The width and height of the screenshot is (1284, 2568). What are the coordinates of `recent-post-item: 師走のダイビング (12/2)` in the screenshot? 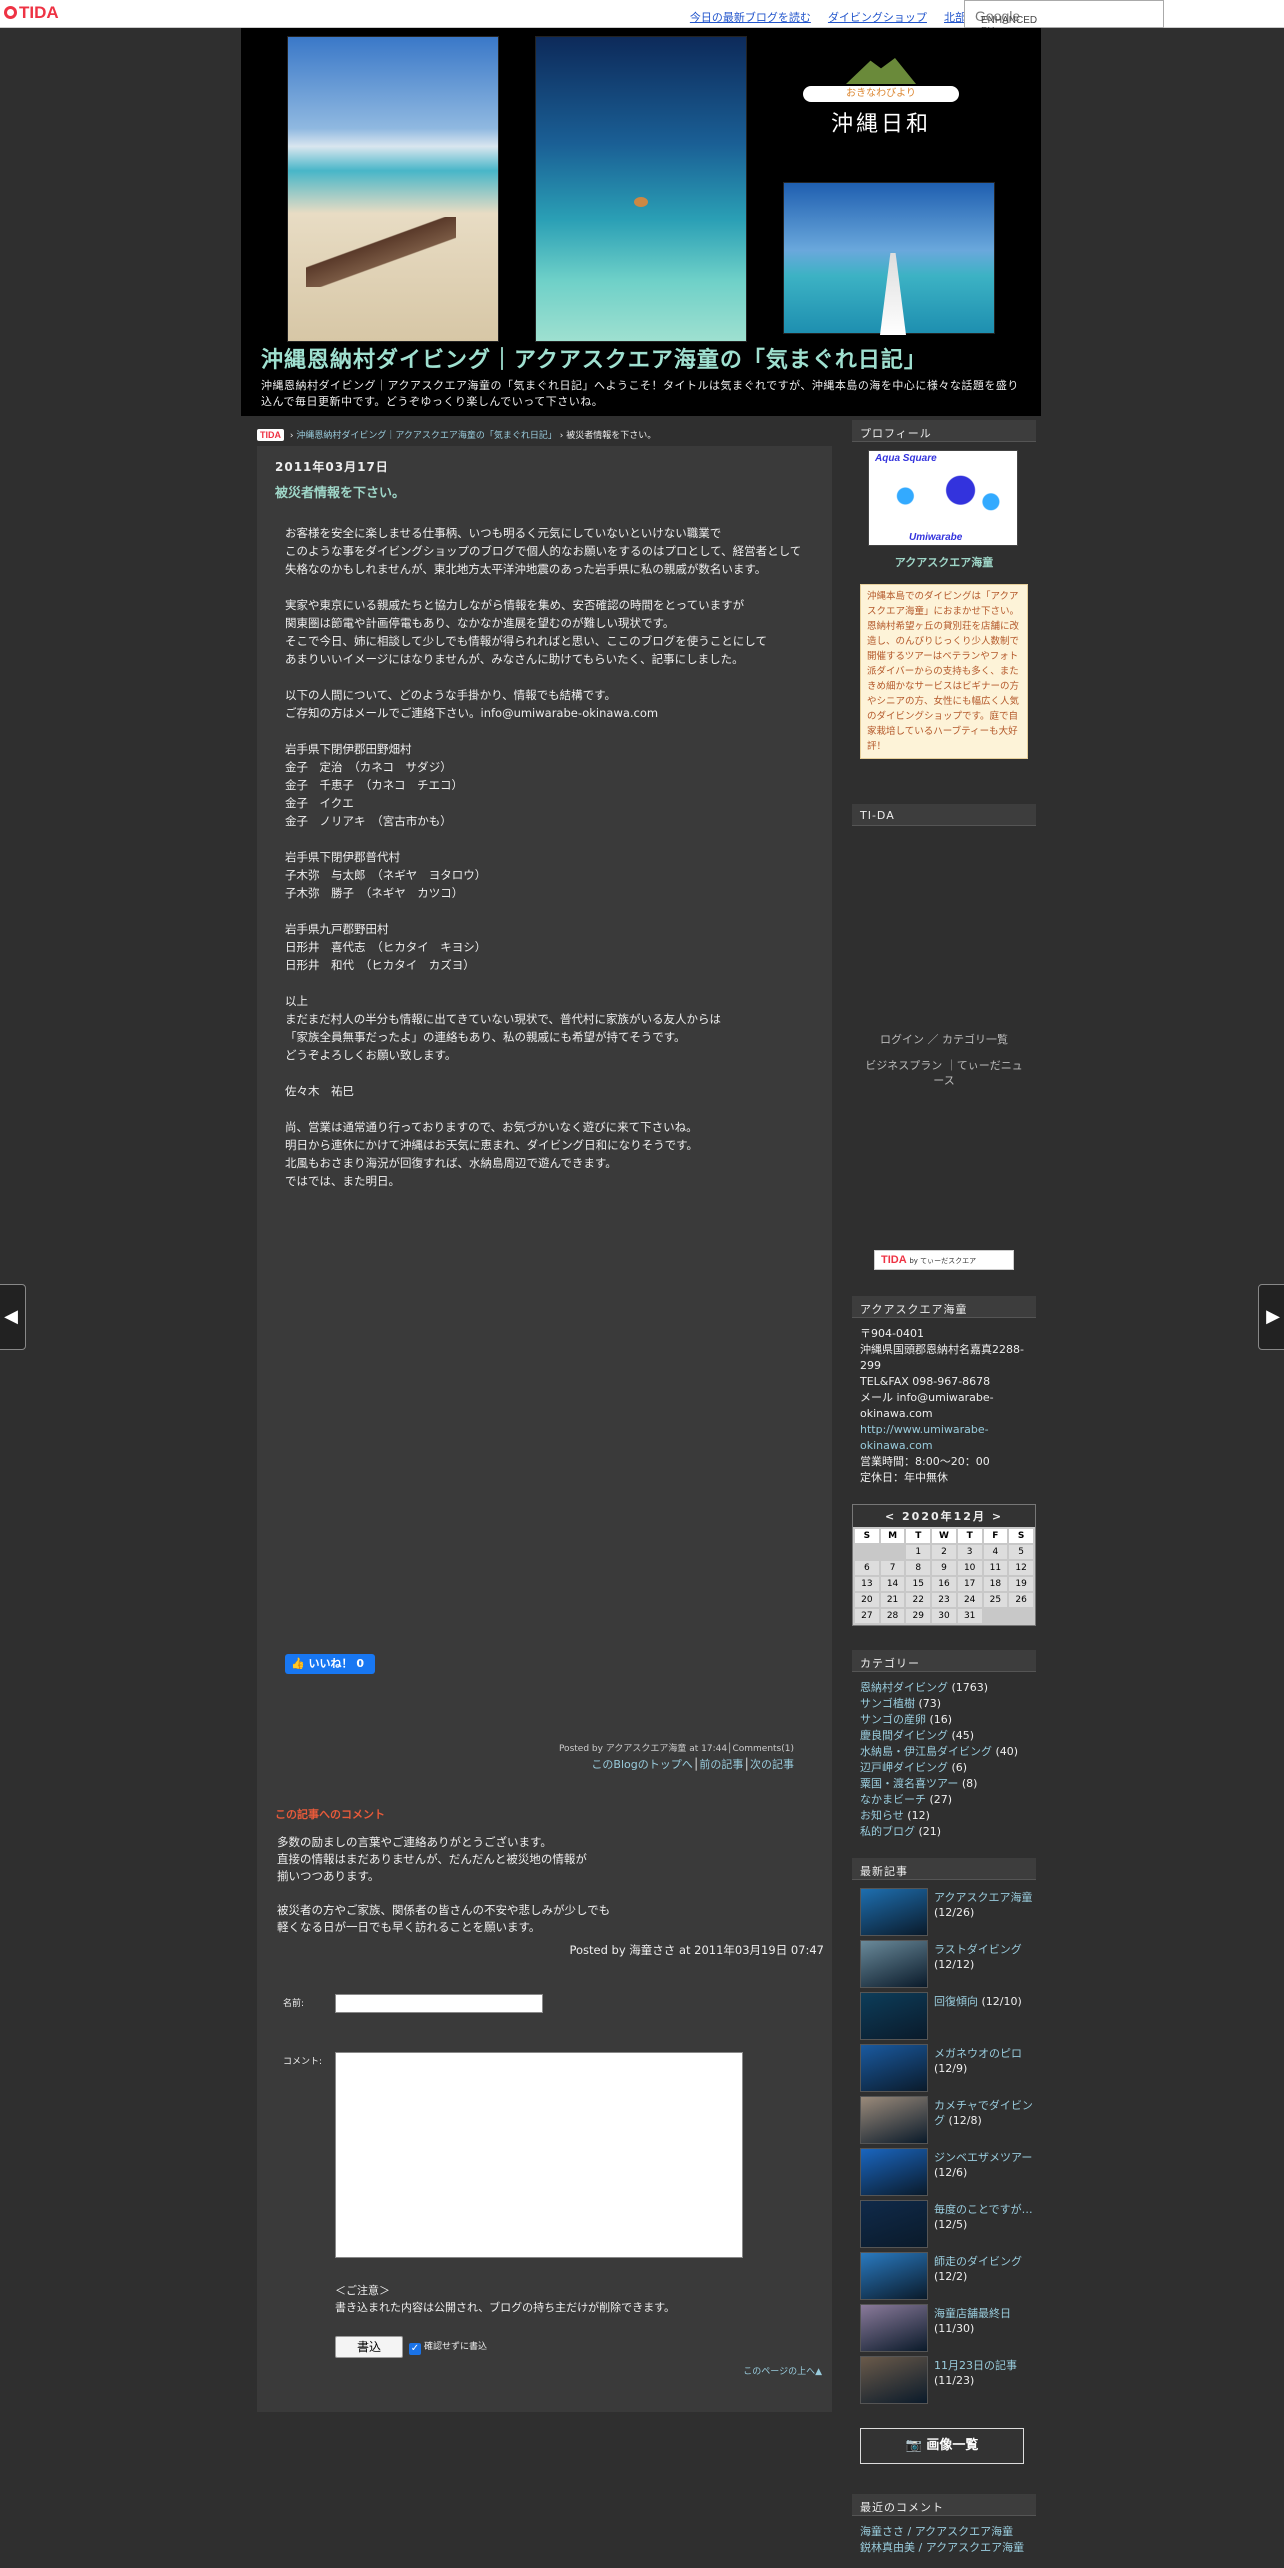 It's located at (948, 2278).